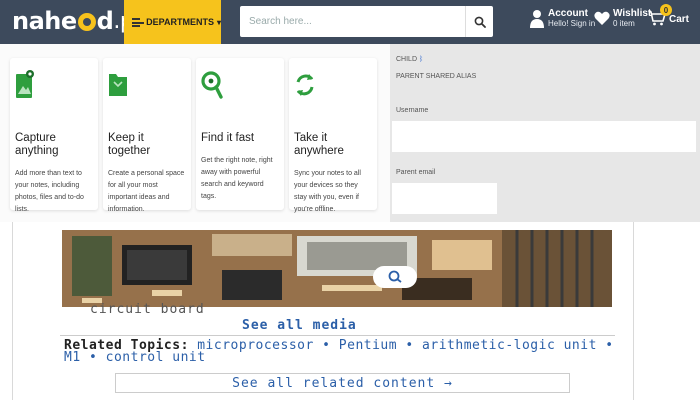 This screenshot has width=700, height=400. Describe the element at coordinates (228, 138) in the screenshot. I see `feature-title: Find it fast` at that location.